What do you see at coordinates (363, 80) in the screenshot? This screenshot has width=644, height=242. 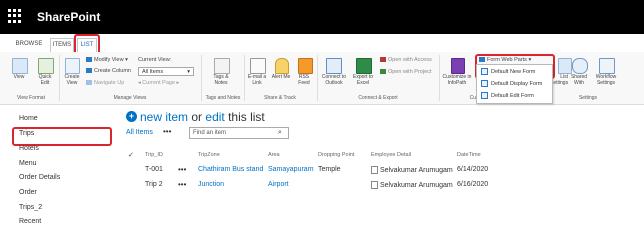 I see `export-excel-button: Export to Excel` at bounding box center [363, 80].